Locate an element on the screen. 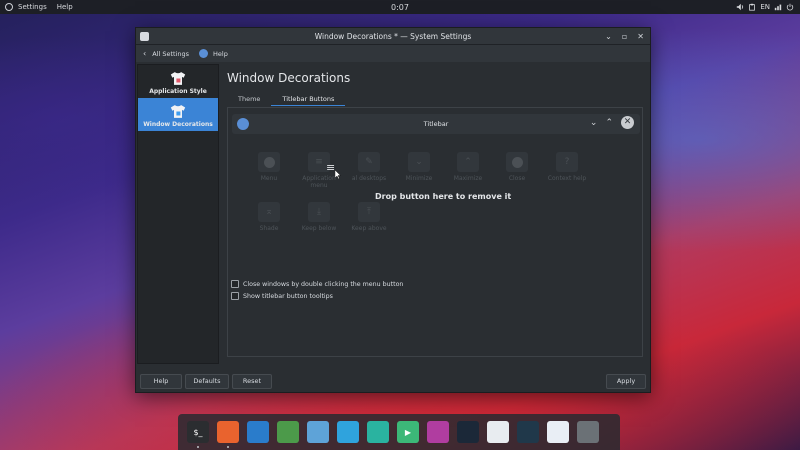 This screenshot has height=450, width=800. button-label: Keep below is located at coordinates (319, 228).